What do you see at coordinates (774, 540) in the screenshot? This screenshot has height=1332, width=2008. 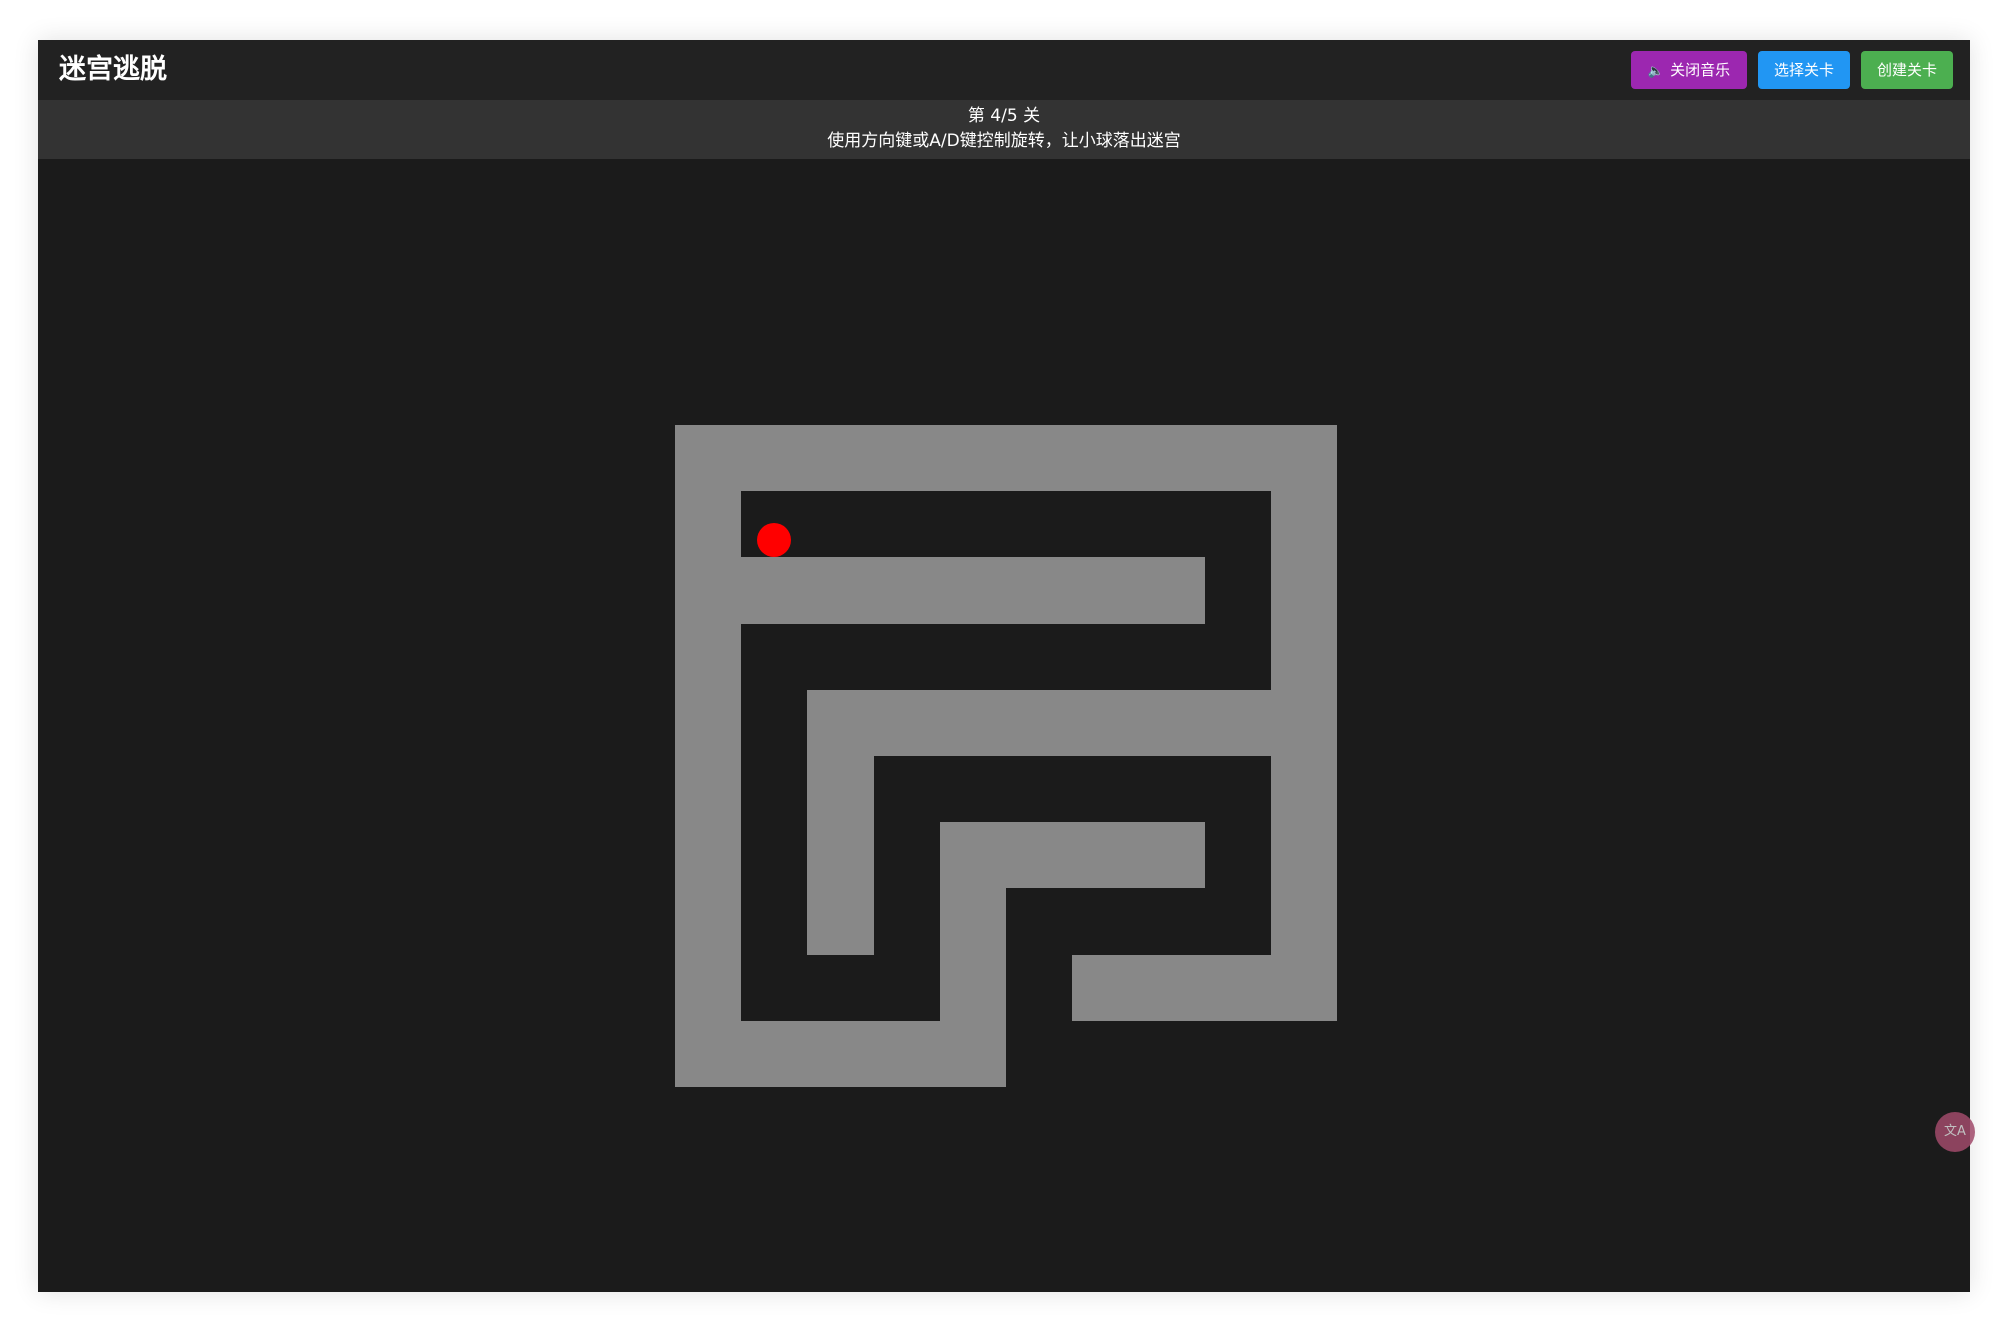 I see `ball` at bounding box center [774, 540].